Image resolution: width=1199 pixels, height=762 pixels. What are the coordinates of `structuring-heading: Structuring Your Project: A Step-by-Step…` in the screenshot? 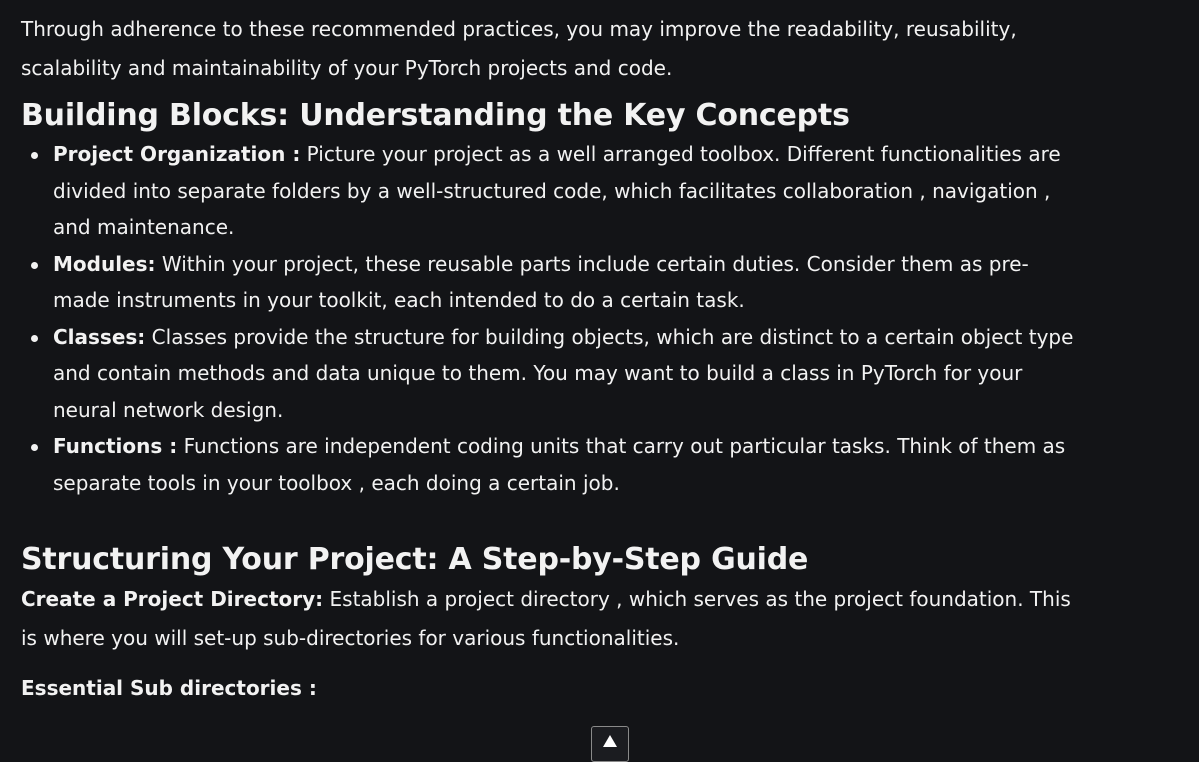 It's located at (415, 559).